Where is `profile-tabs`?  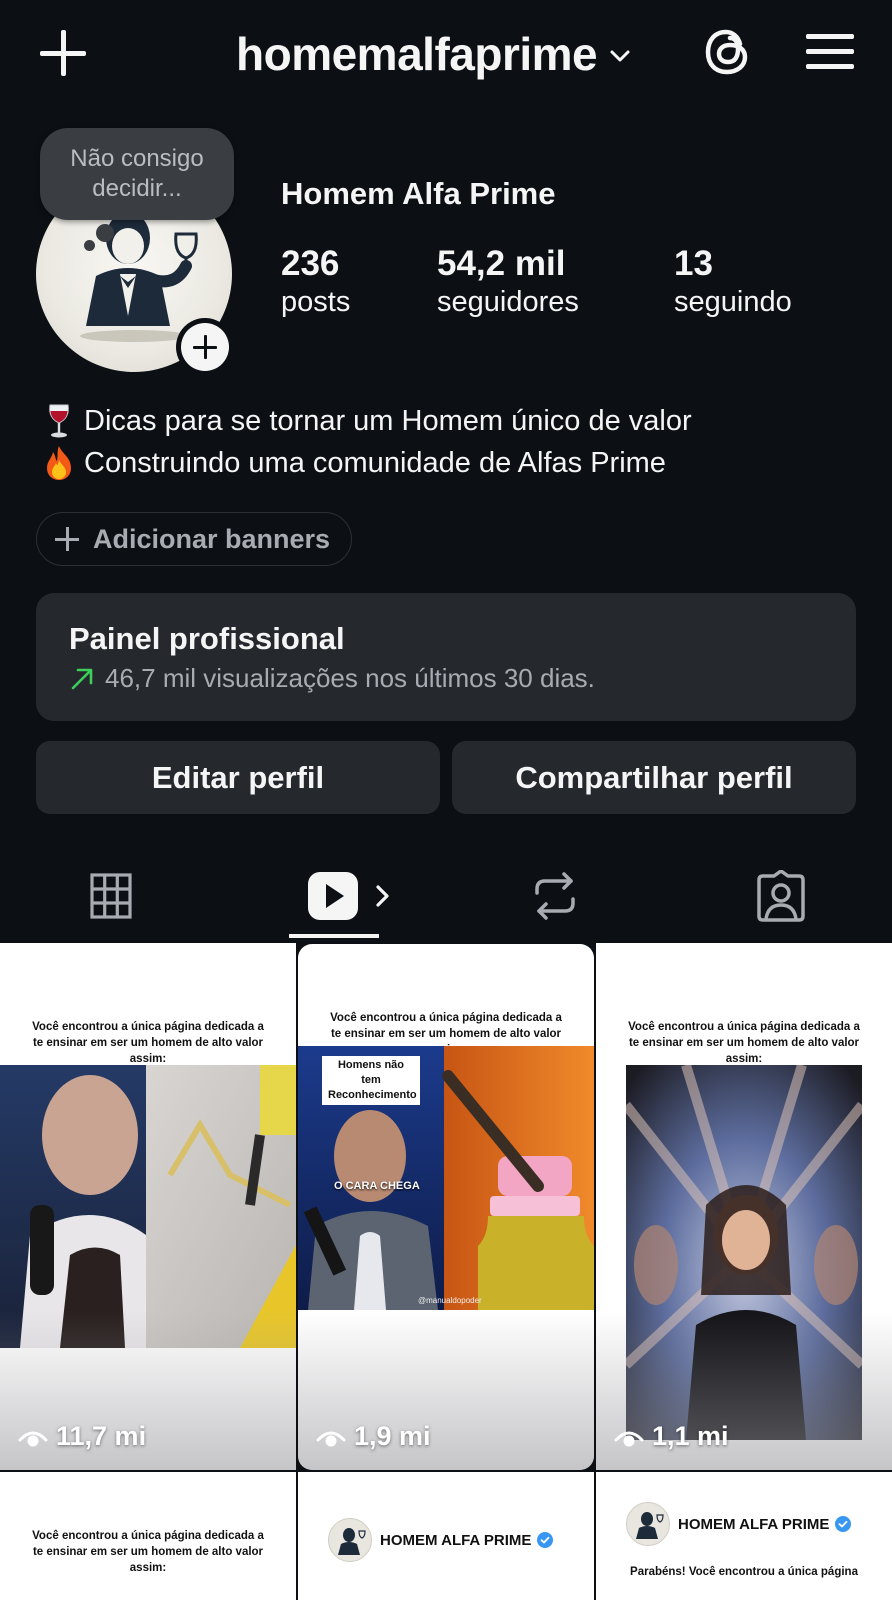
profile-tabs is located at coordinates (446, 896).